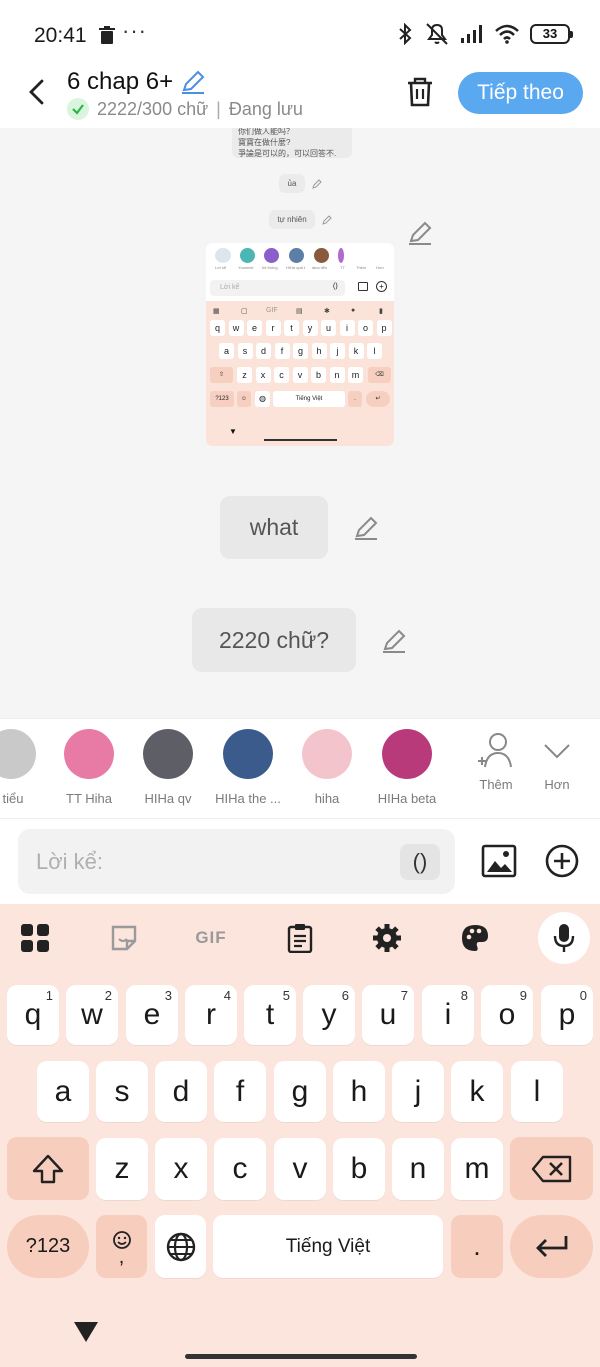  What do you see at coordinates (240, 1169) in the screenshot?
I see `letter-key: c` at bounding box center [240, 1169].